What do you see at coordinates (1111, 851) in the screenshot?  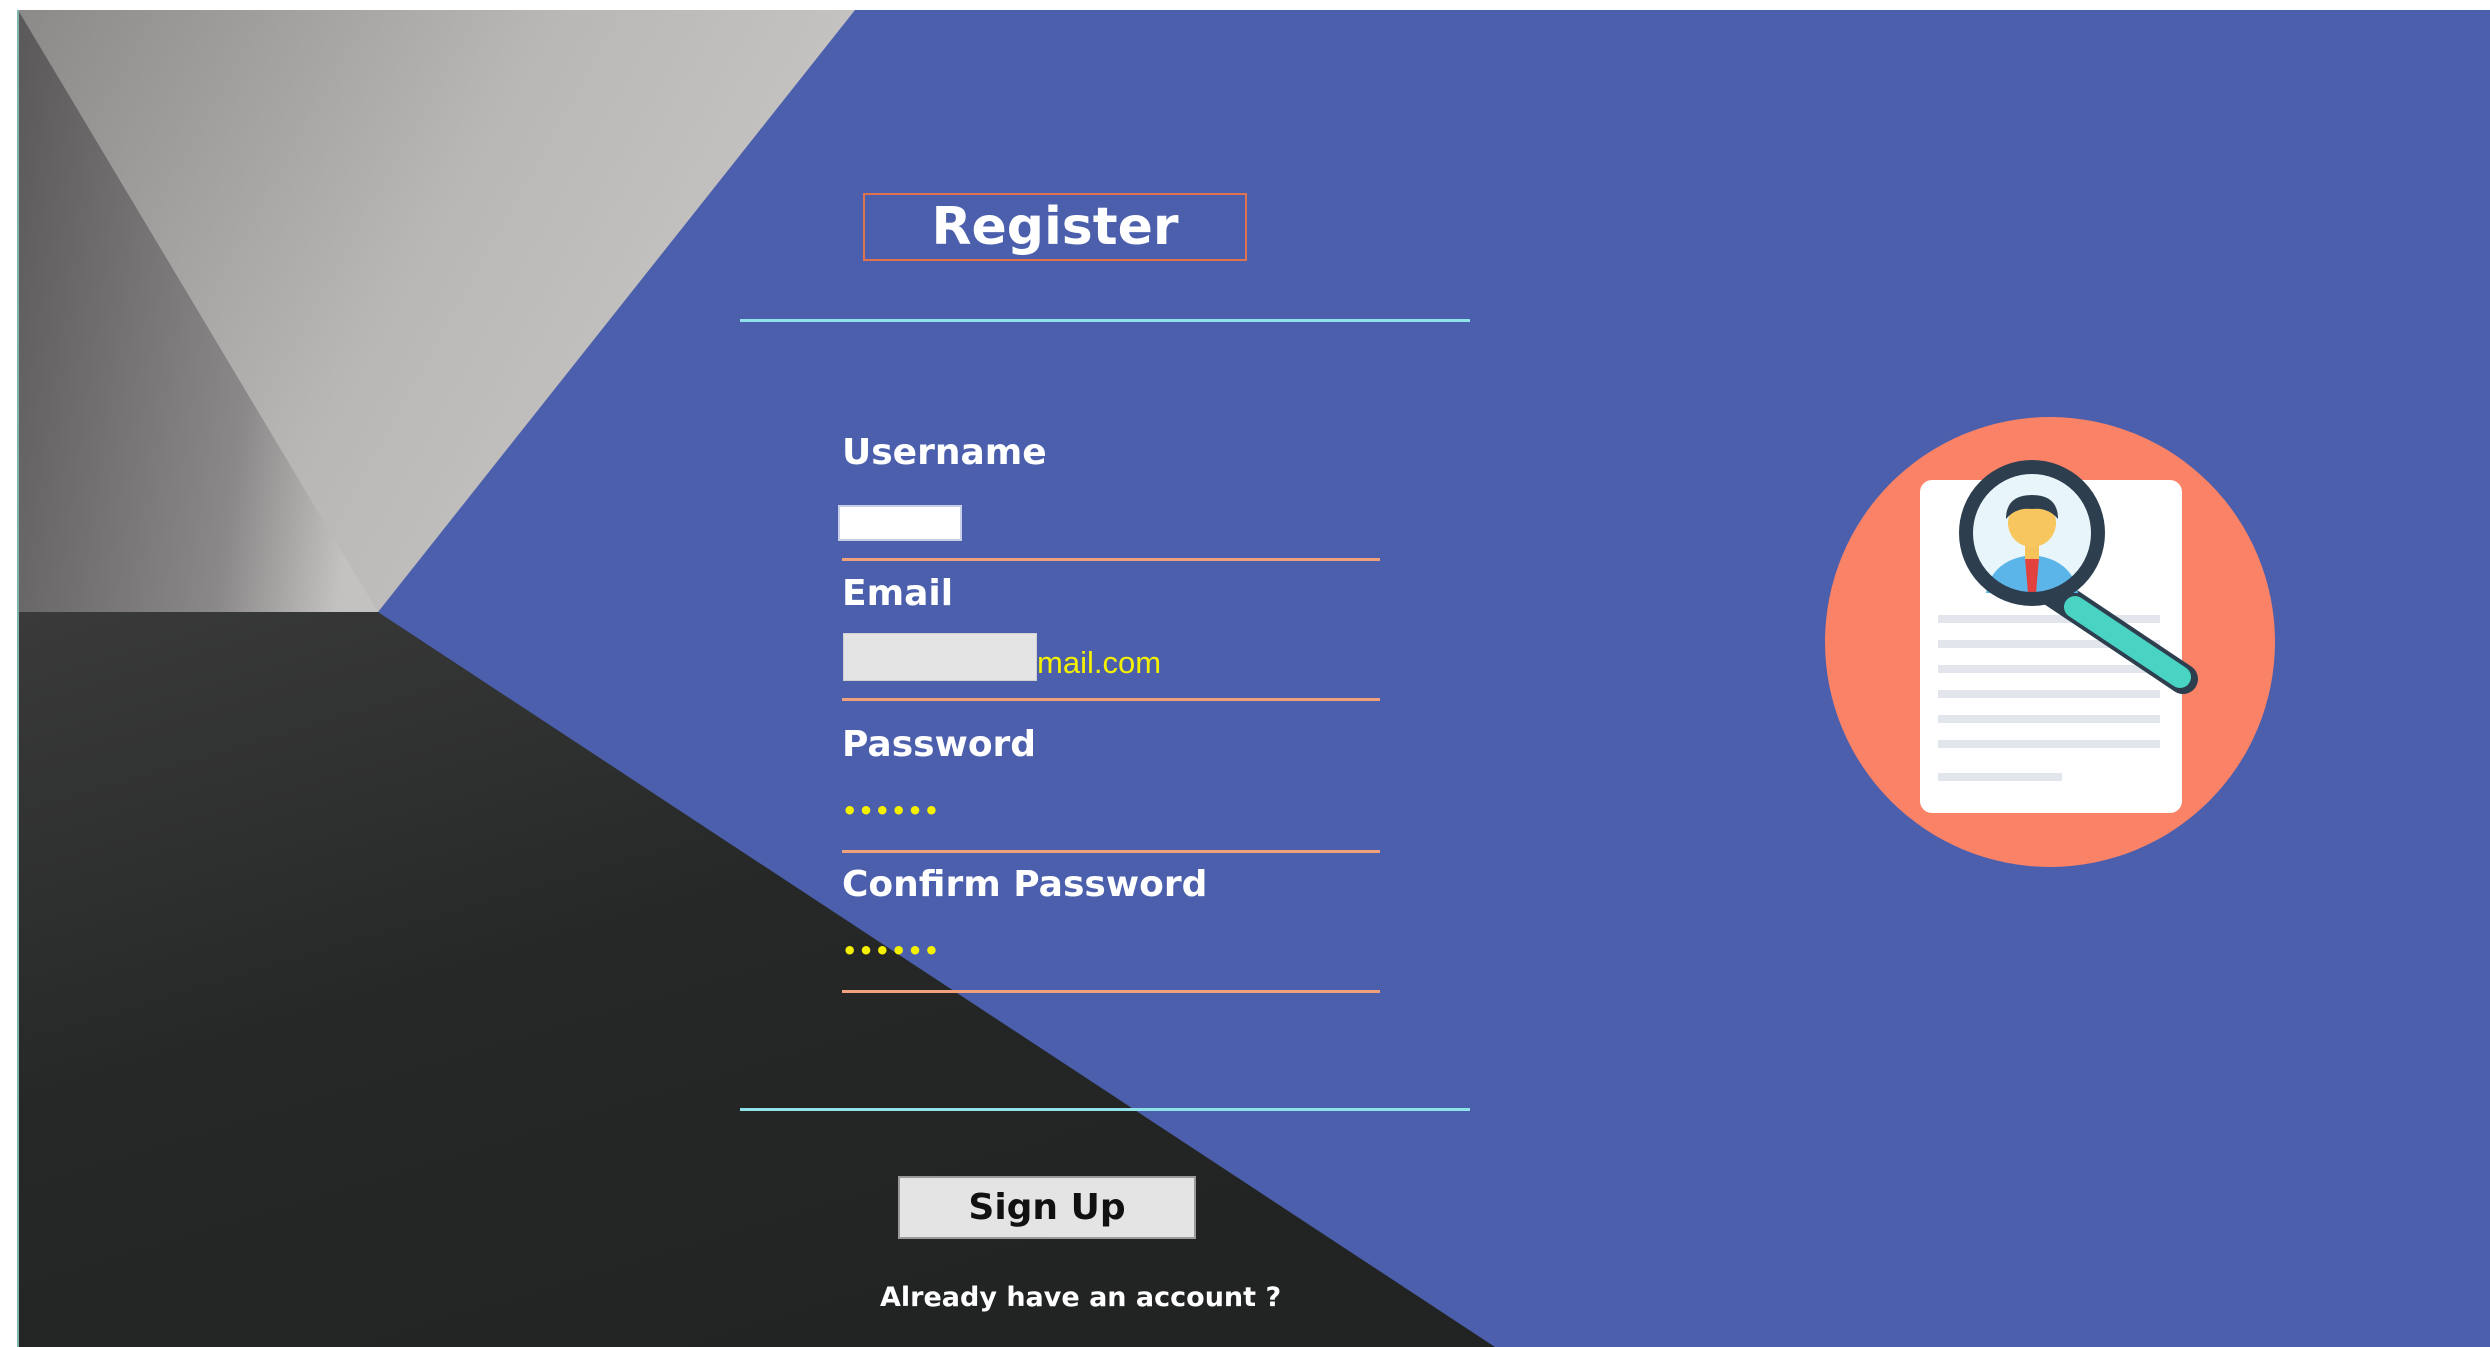 I see `password-underline` at bounding box center [1111, 851].